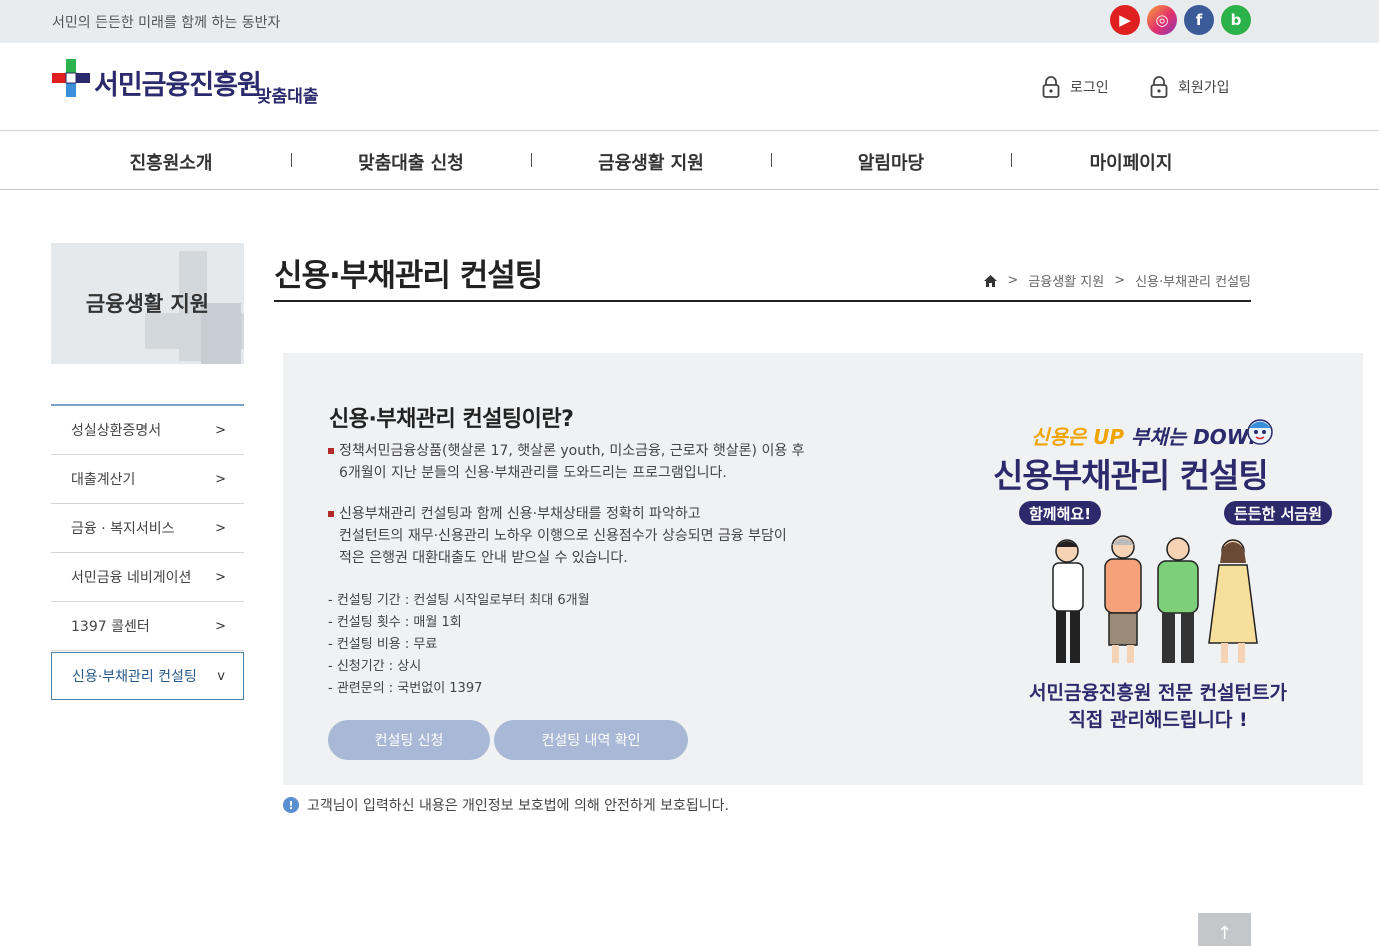 The image size is (1379, 946). Describe the element at coordinates (408, 276) in the screenshot. I see `page-title: 신용·부채관리 컨설팅` at that location.